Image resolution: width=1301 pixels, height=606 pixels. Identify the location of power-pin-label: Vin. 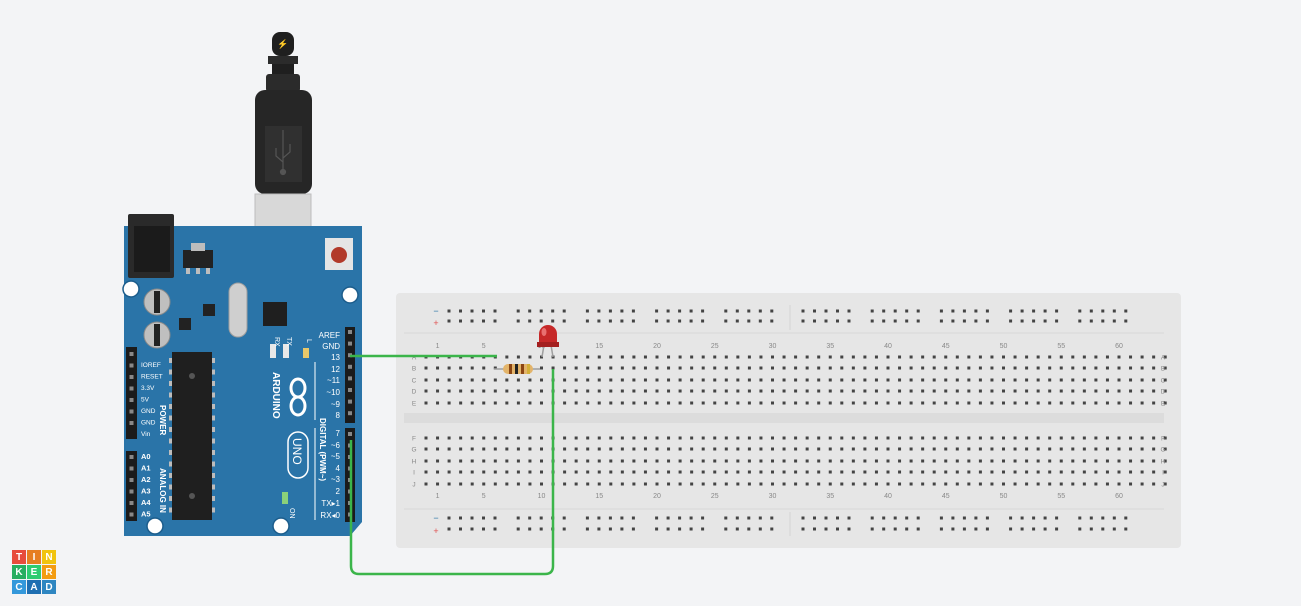
(146, 434).